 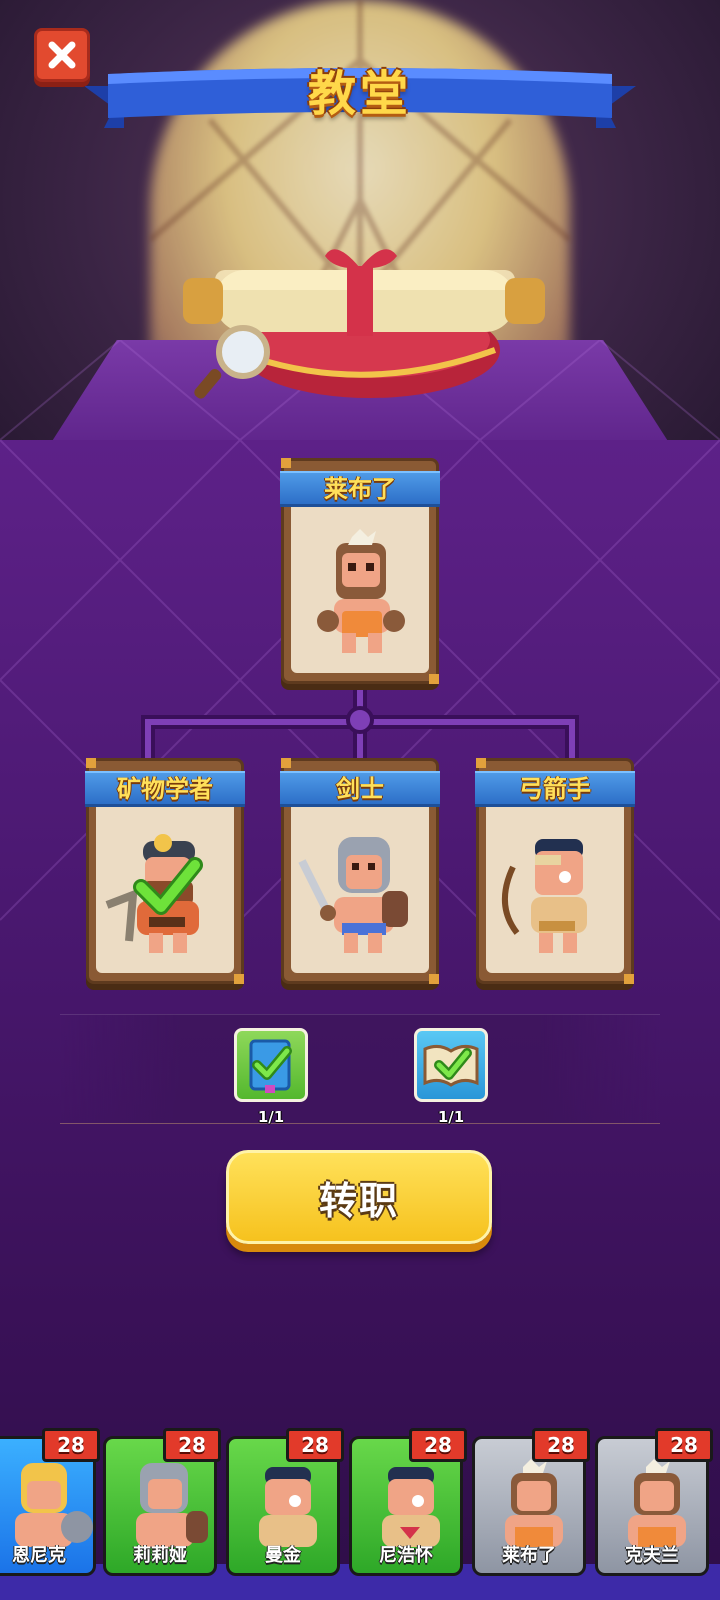 What do you see at coordinates (283, 1555) in the screenshot?
I see `roster-hero-name: 曼金` at bounding box center [283, 1555].